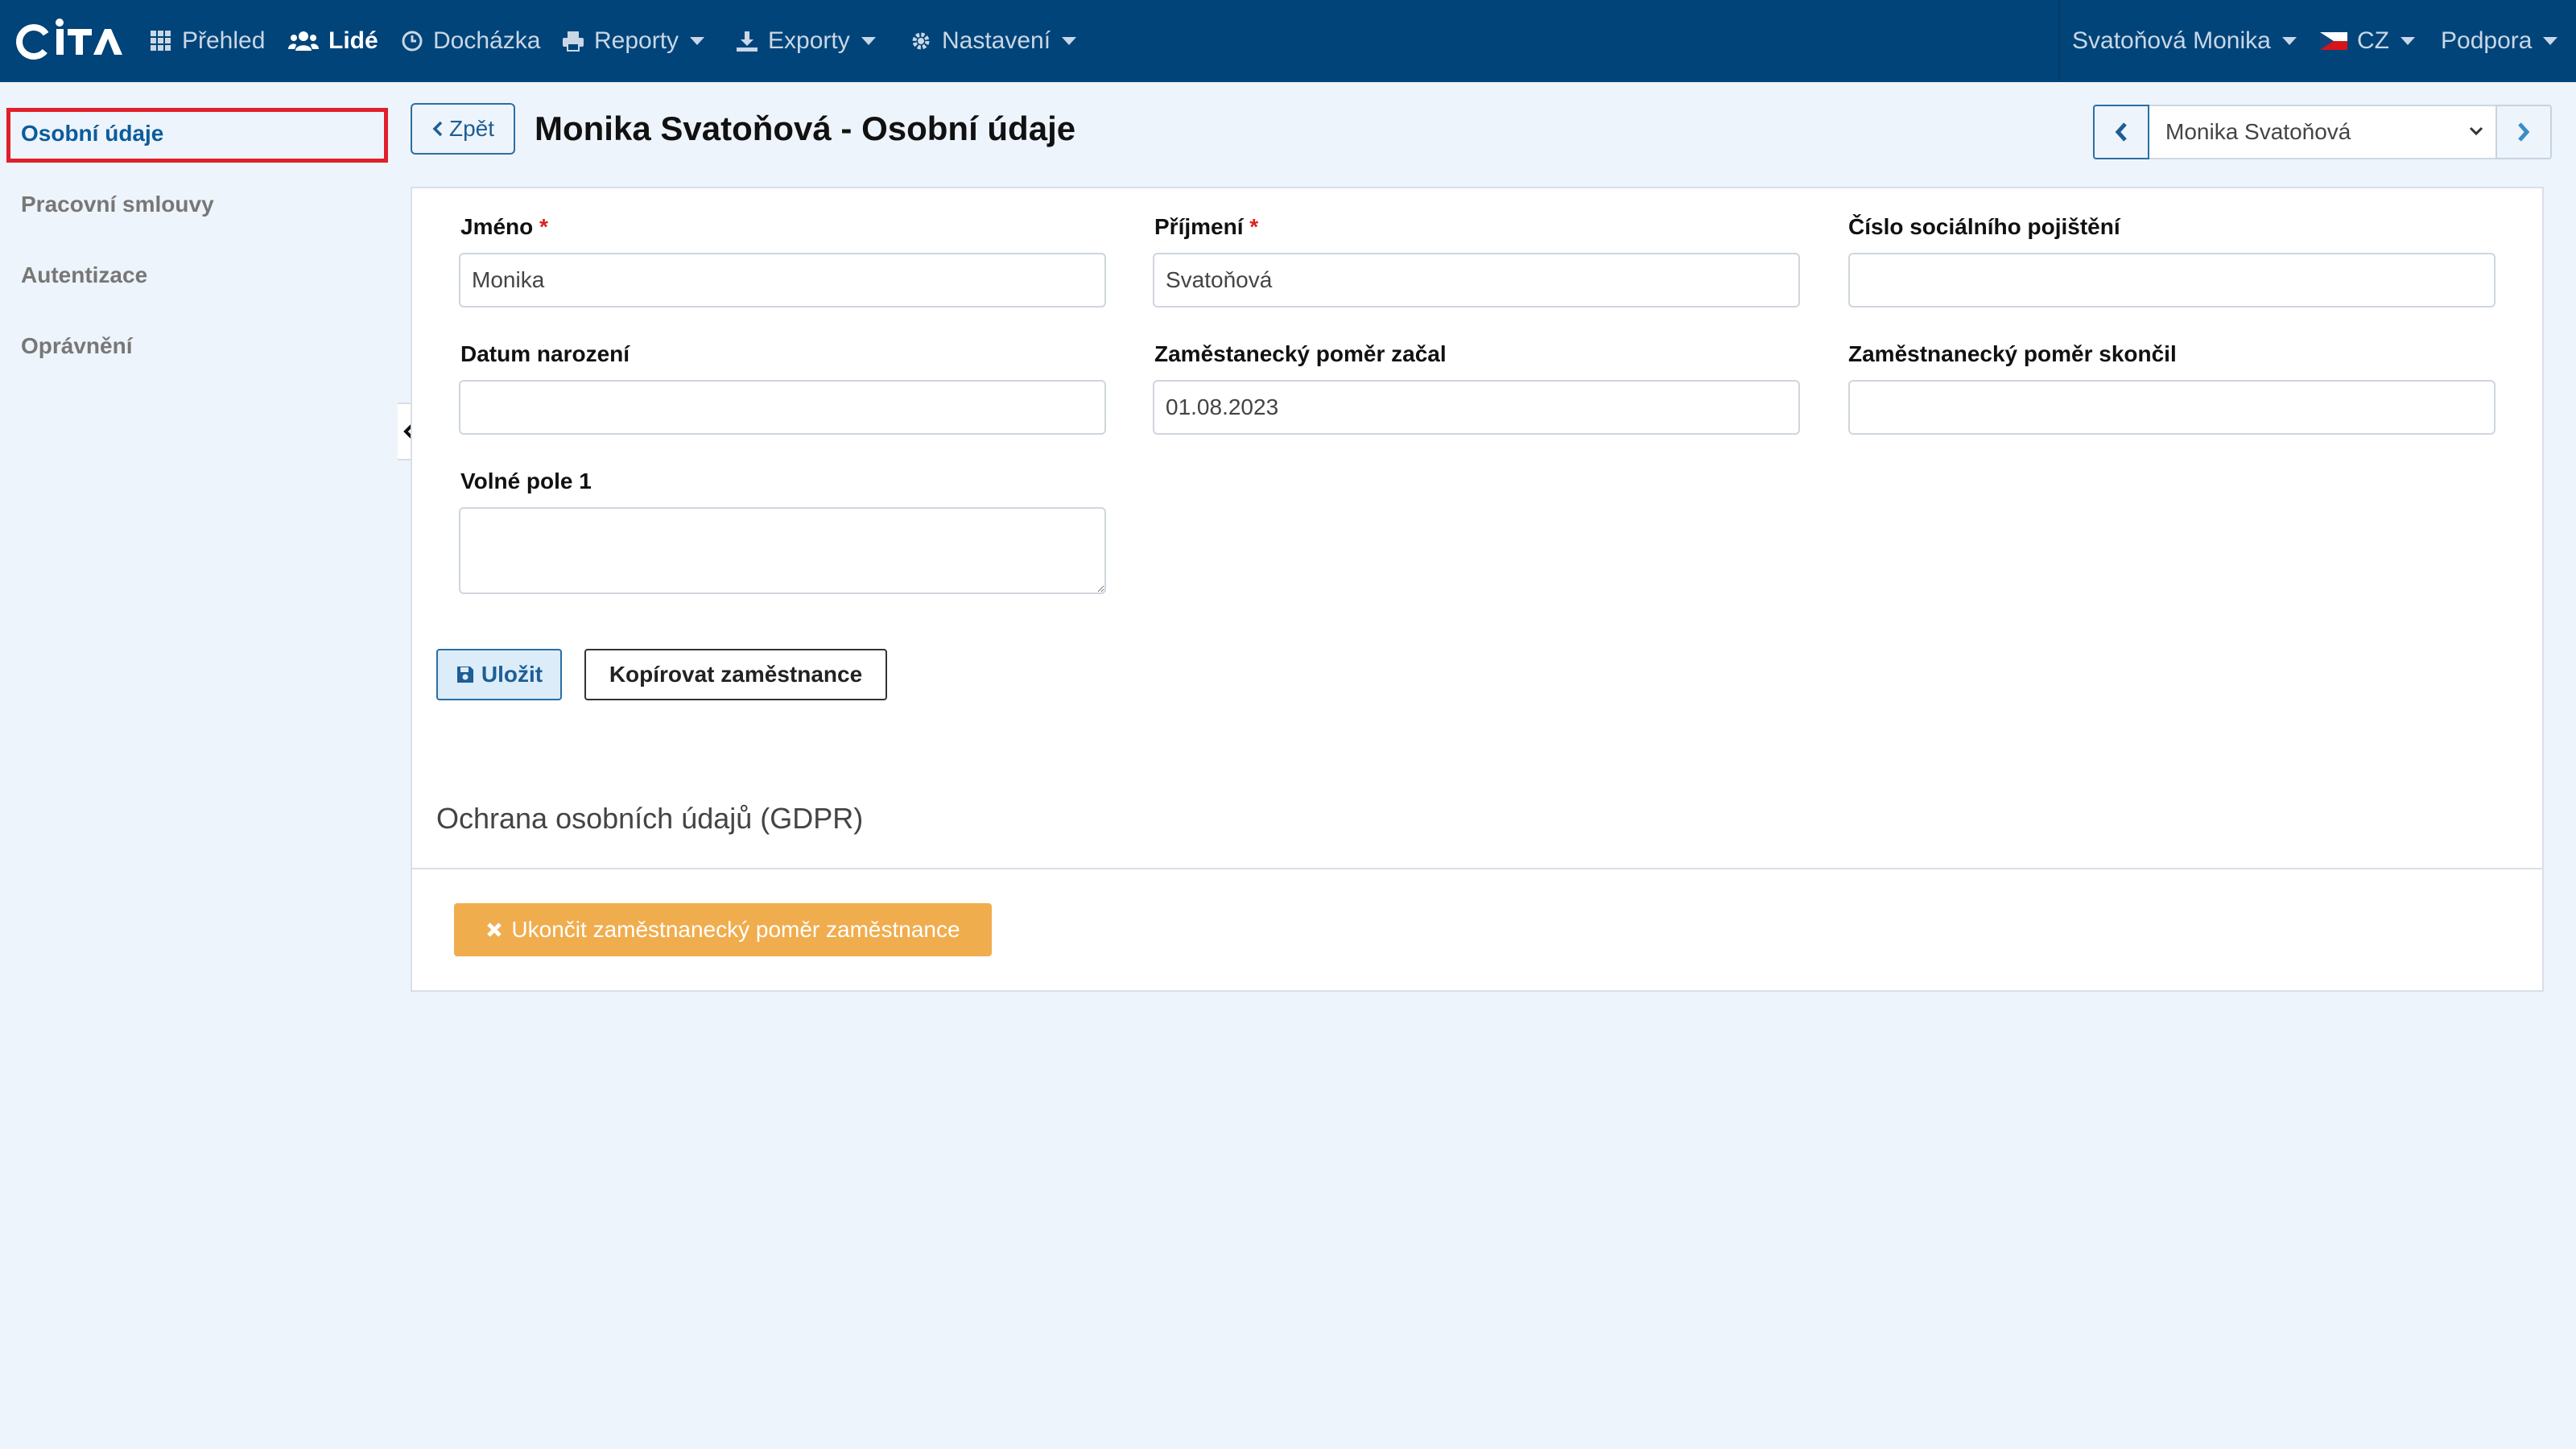 This screenshot has width=2576, height=1449. I want to click on support-label: Podpora, so click(2487, 40).